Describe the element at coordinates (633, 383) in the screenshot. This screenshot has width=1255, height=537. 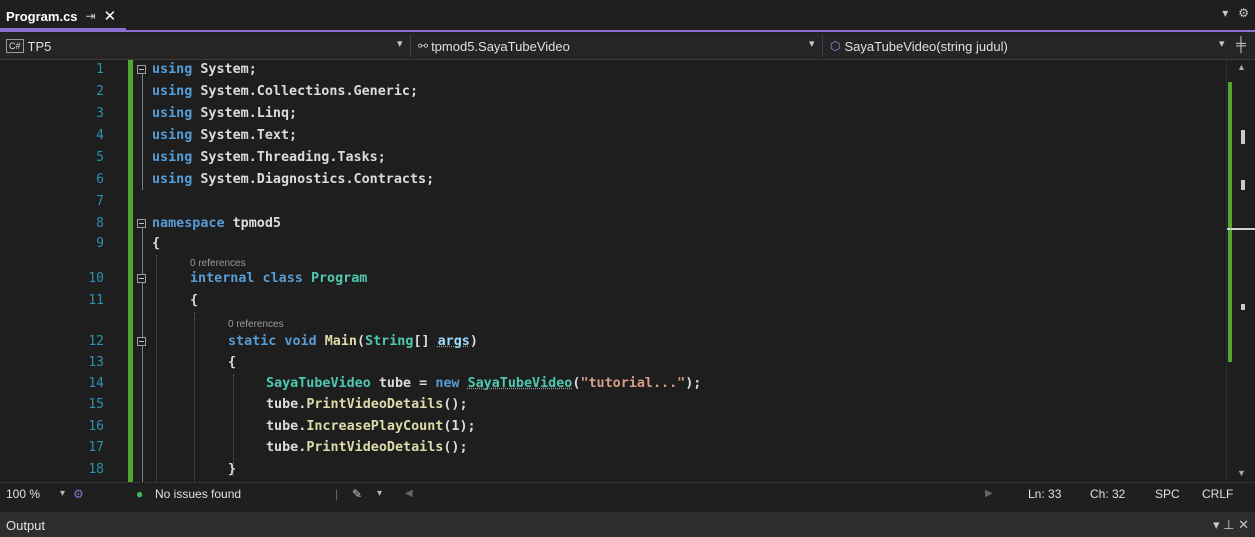
I see `string-literal: "tutorial..."` at that location.